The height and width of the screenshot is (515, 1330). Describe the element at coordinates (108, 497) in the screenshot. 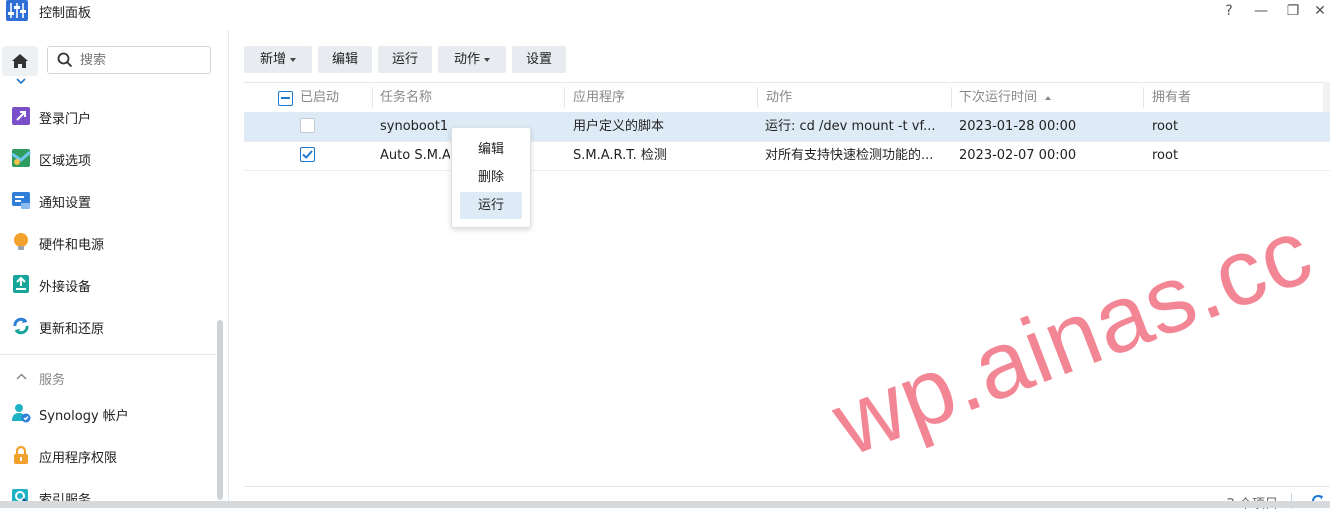

I see `sidebar-item-indexing-service: 索引服务` at that location.